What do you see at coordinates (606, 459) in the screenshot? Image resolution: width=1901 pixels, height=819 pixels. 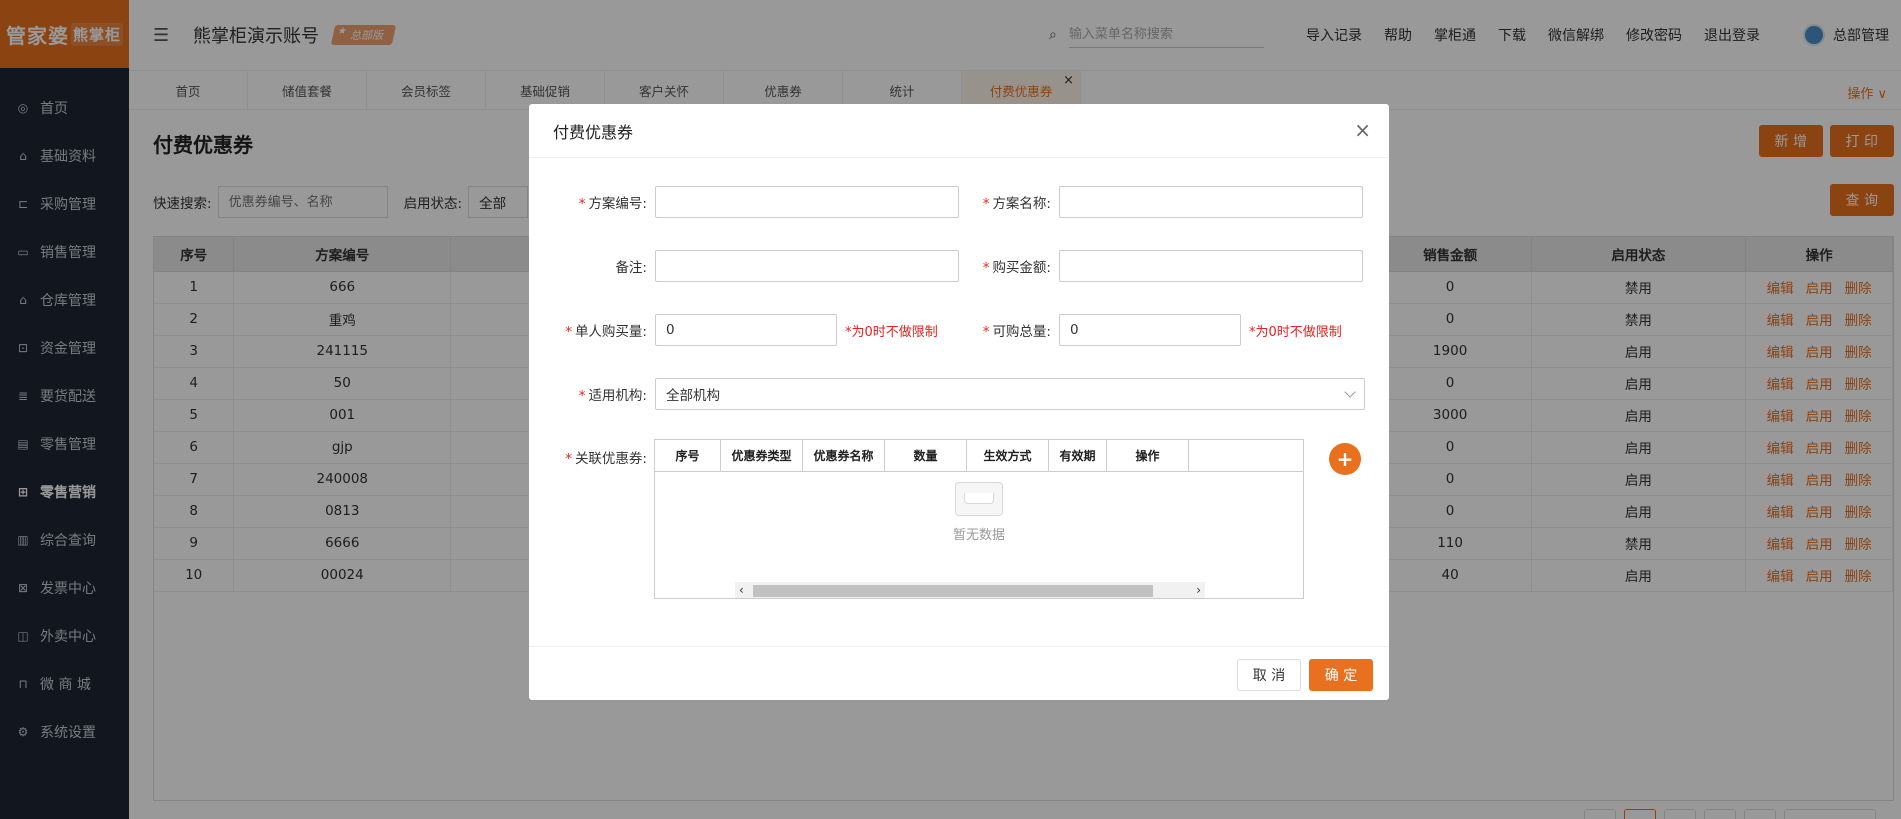 I see `related-label: * 关联优惠券:` at bounding box center [606, 459].